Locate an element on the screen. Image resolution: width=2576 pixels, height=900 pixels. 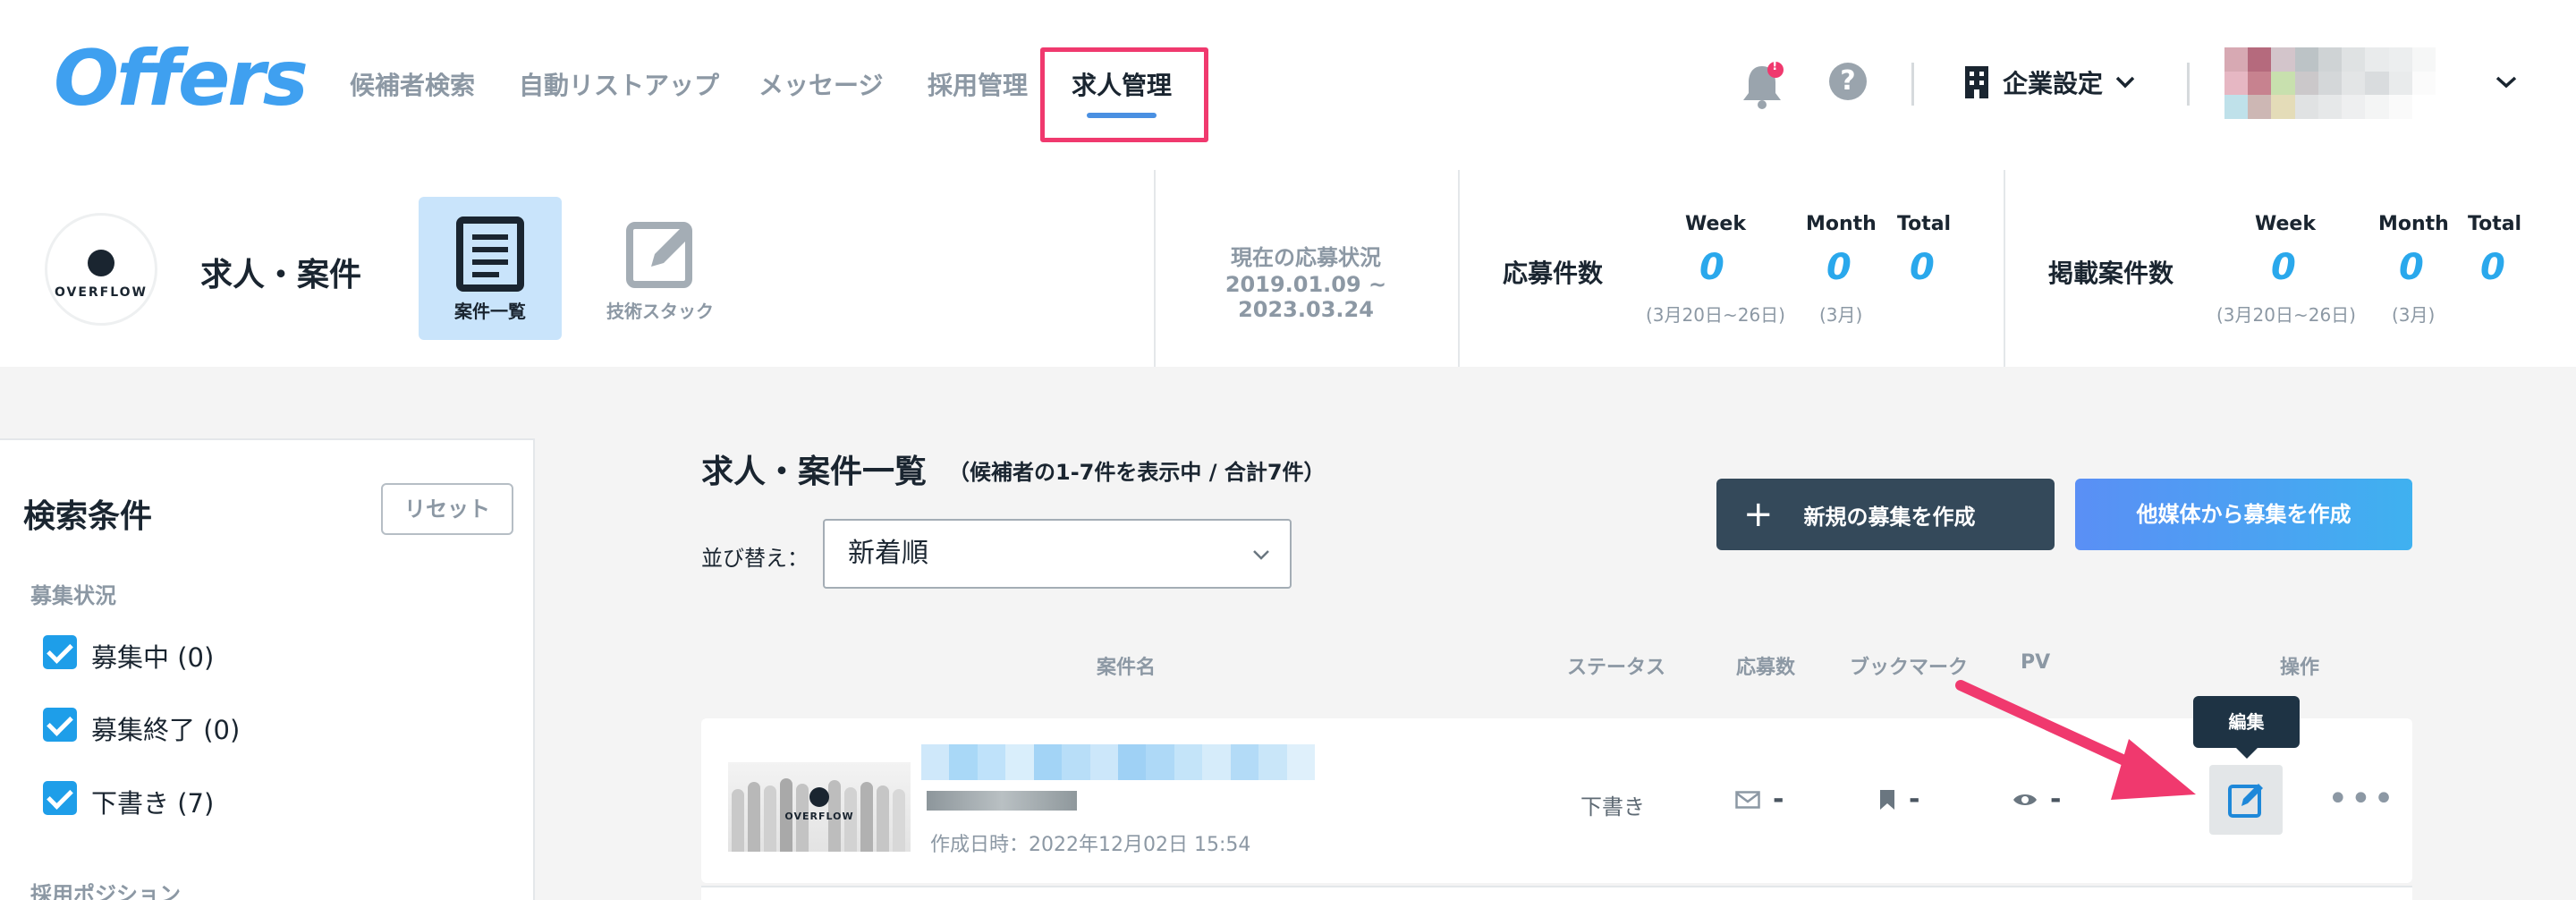
tab-job-list: 案件一覧 is located at coordinates (490, 268).